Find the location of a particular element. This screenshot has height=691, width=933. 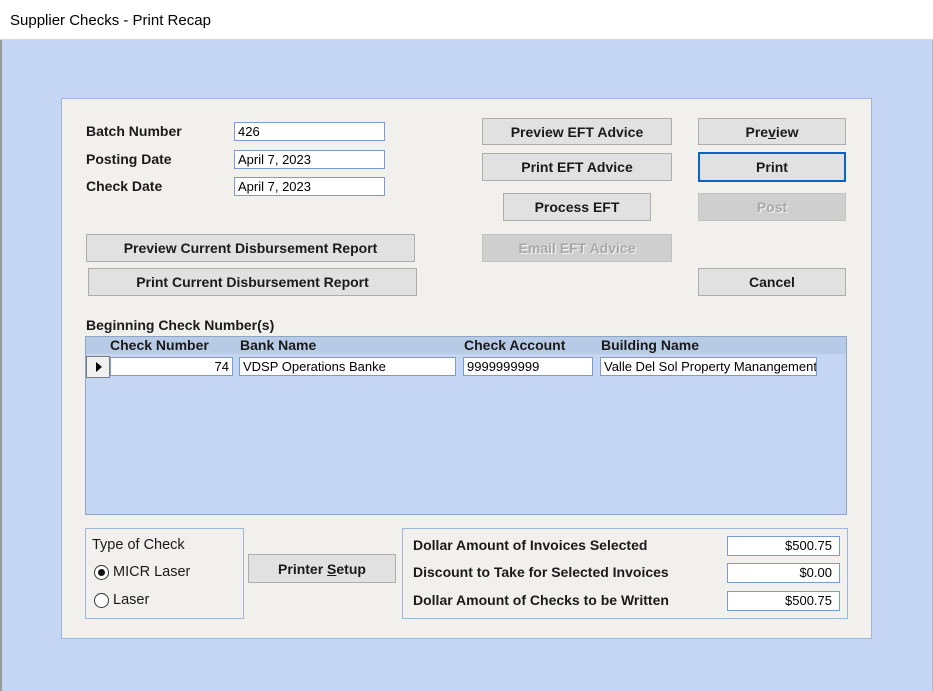

preview-accelerator-key: v is located at coordinates (772, 131).